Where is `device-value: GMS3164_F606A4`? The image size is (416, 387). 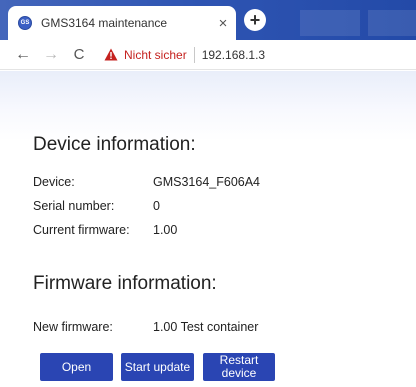
device-value: GMS3164_F606A4 is located at coordinates (207, 182).